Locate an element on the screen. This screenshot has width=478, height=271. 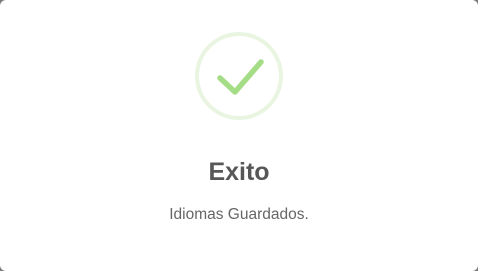
success-icon-ring is located at coordinates (239, 76).